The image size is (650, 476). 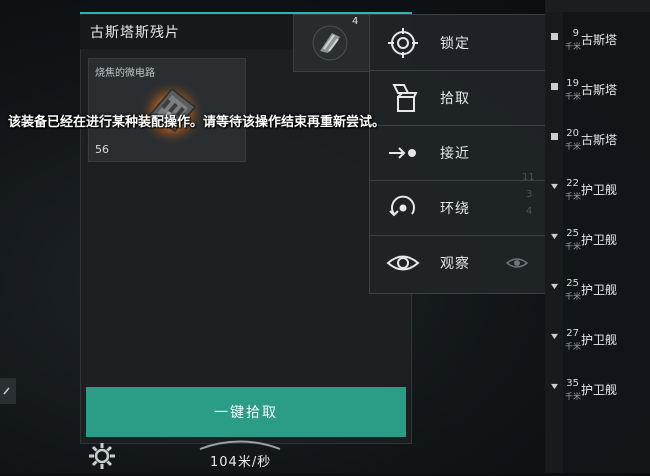 I want to click on overview-row: 20 千米 古斯塔, so click(x=597, y=139).